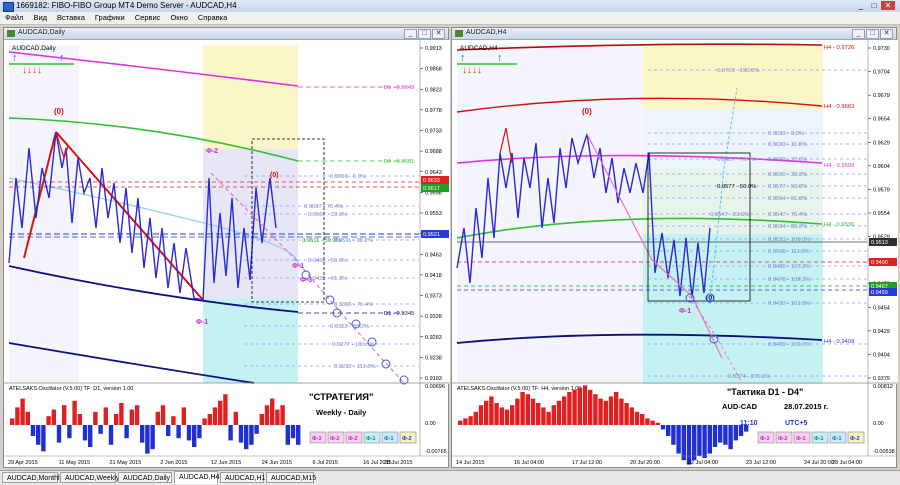 This screenshot has width=900, height=485. Describe the element at coordinates (178, 18) in the screenshot. I see `menu-window: Окно` at that location.